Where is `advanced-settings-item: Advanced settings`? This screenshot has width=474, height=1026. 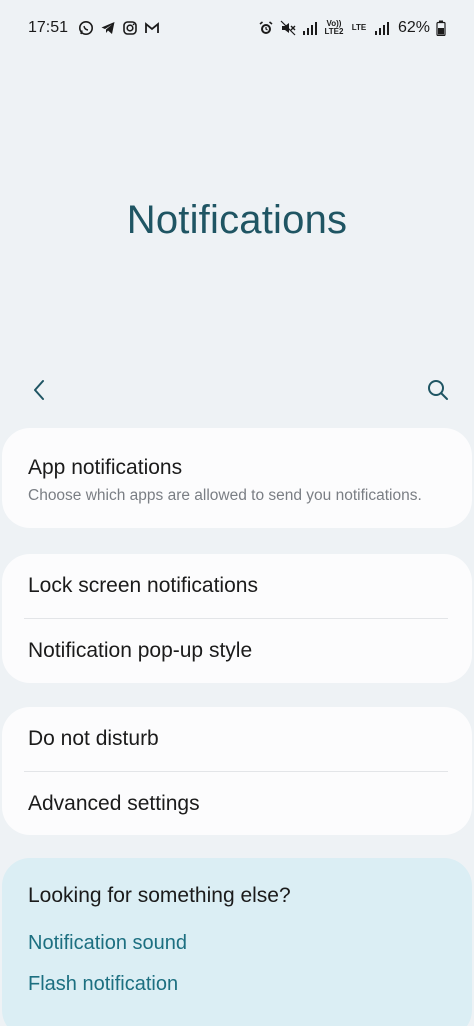 advanced-settings-item: Advanced settings is located at coordinates (237, 804).